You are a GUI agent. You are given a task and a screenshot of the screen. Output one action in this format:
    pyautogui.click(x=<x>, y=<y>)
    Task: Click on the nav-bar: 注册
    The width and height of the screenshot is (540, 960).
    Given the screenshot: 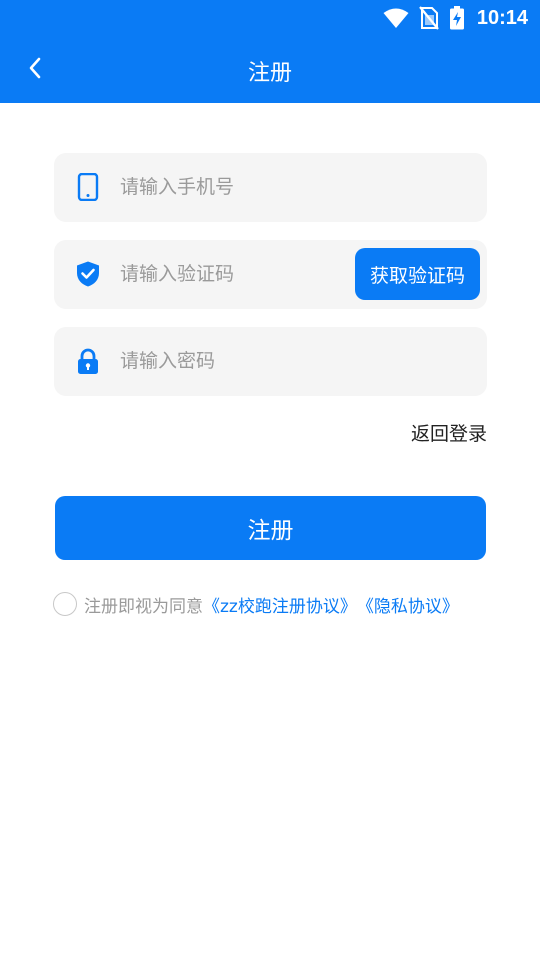 What is the action you would take?
    pyautogui.click(x=270, y=69)
    